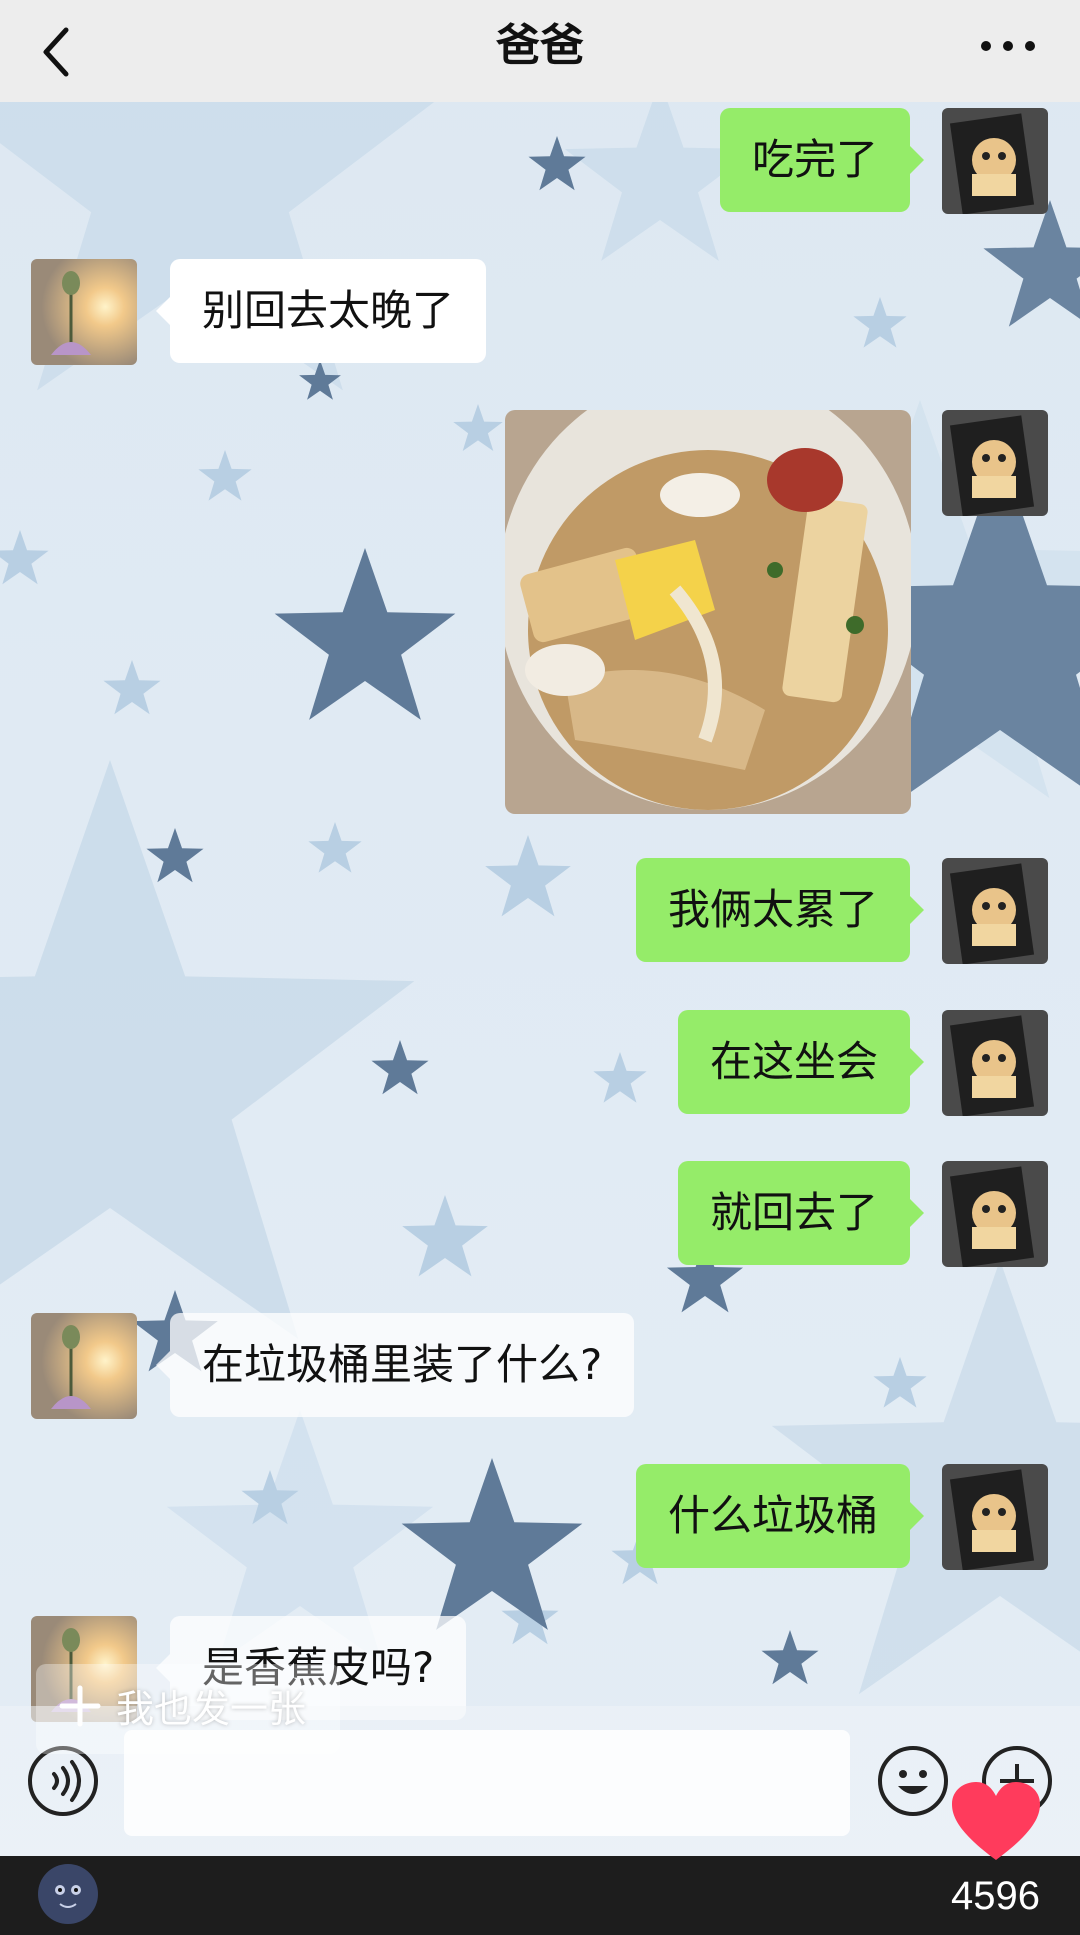  I want to click on like-count: 4596, so click(995, 1896).